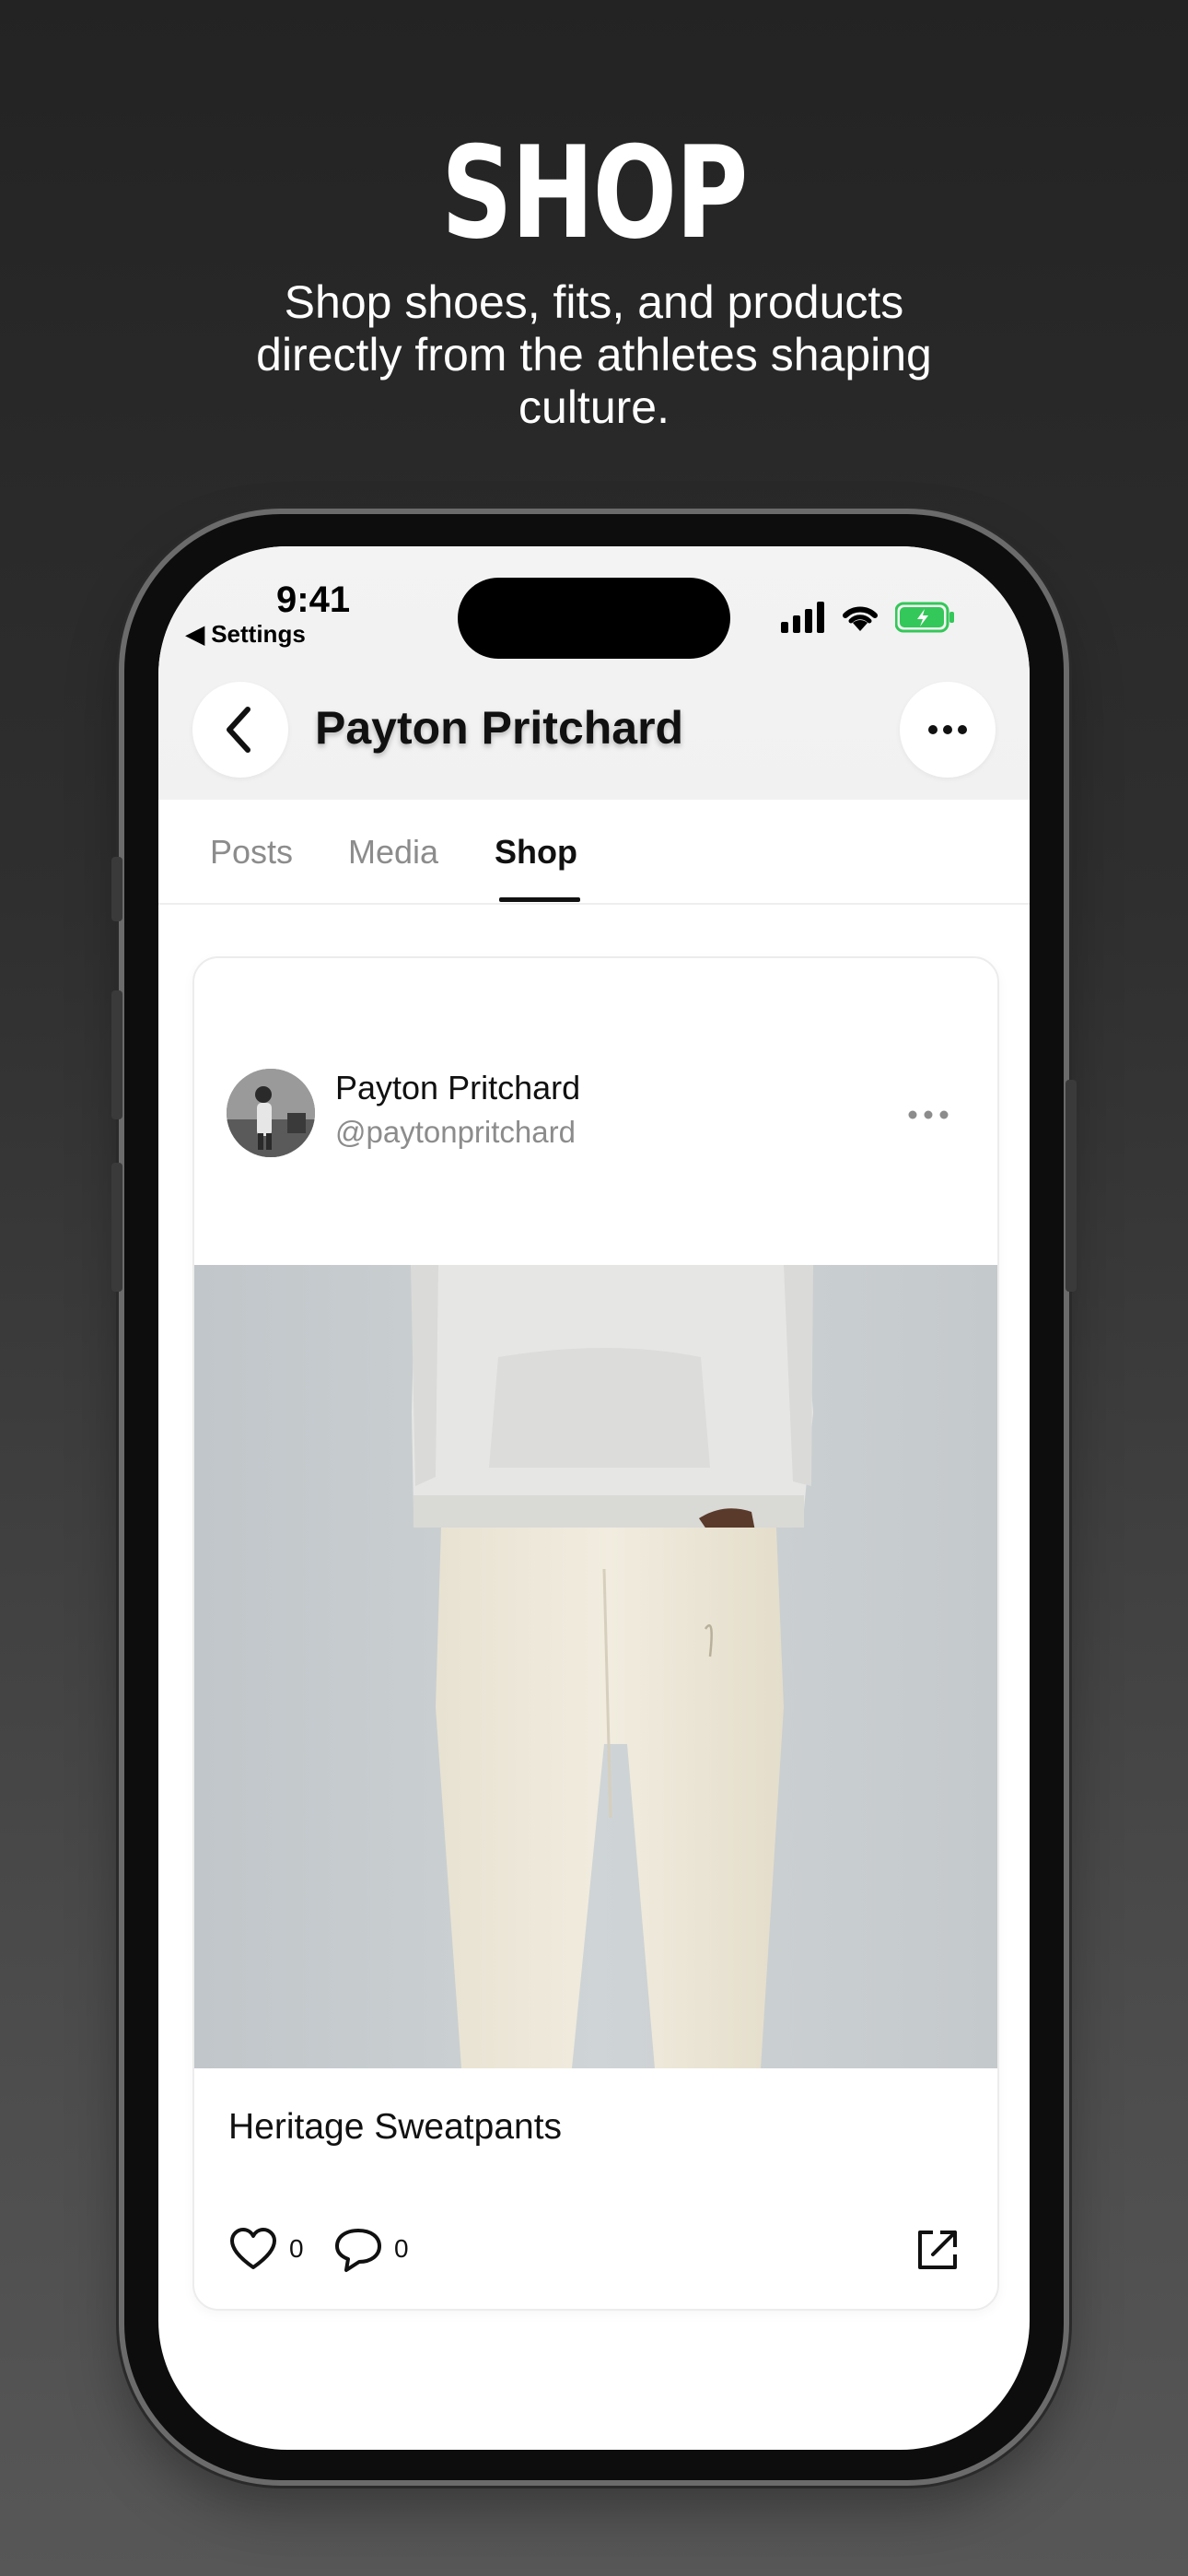  What do you see at coordinates (296, 2248) in the screenshot?
I see `like-count: 0` at bounding box center [296, 2248].